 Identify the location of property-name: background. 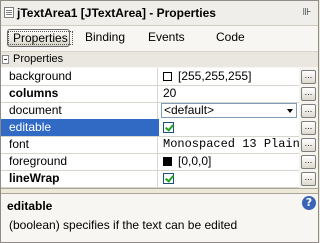
(79, 76).